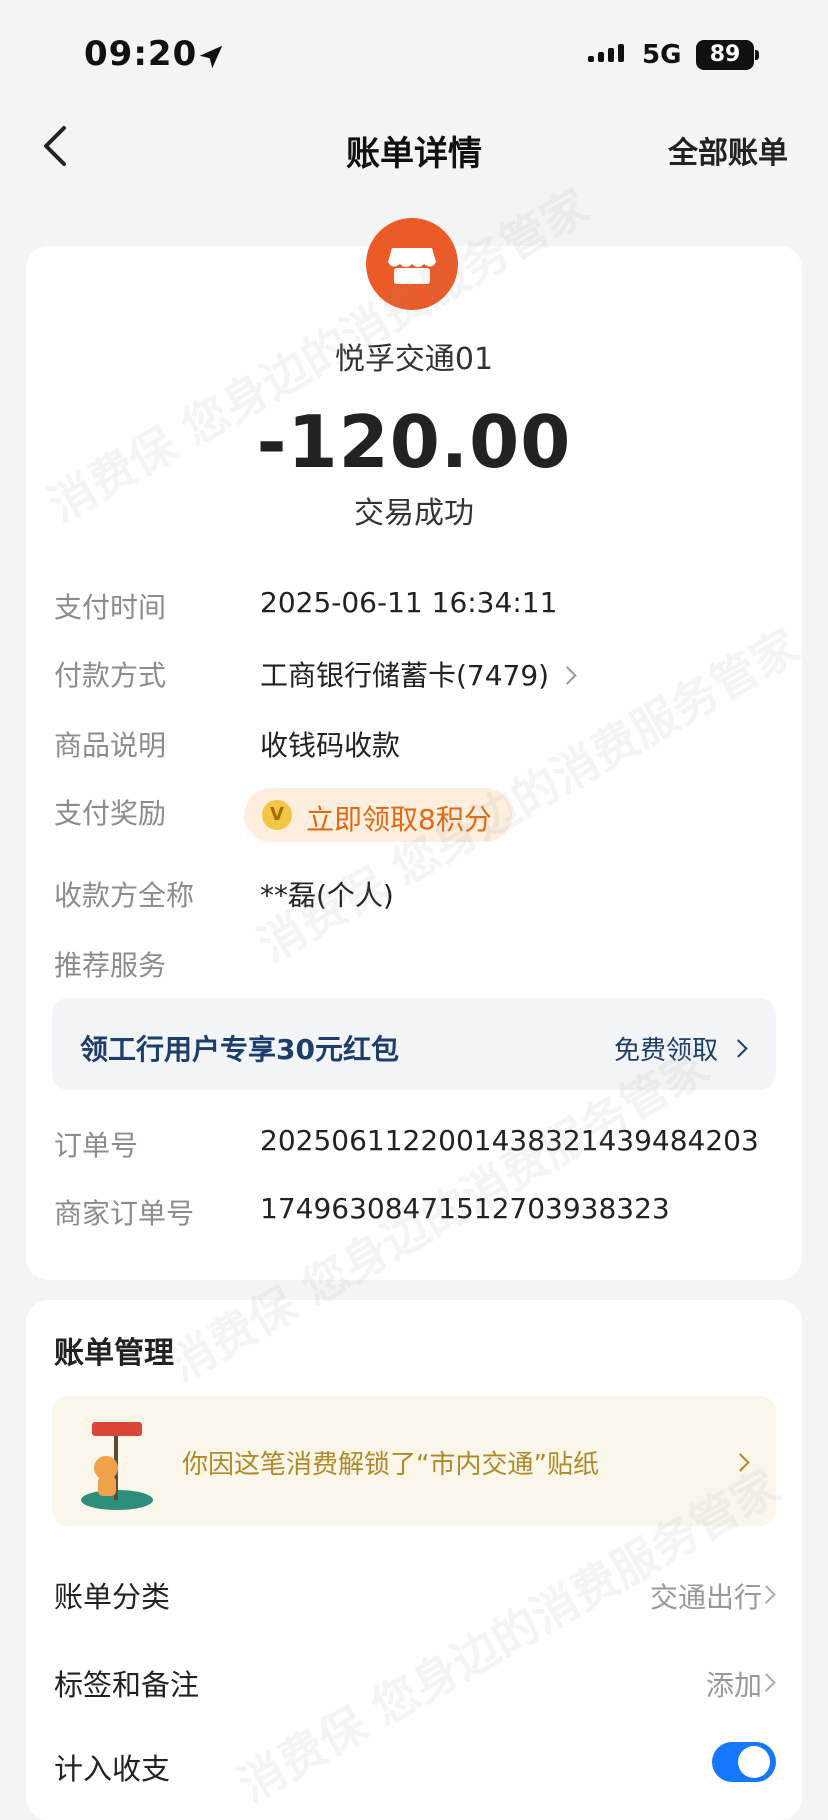  Describe the element at coordinates (114, 1353) in the screenshot. I see `bill-management-title: 账单管理` at that location.